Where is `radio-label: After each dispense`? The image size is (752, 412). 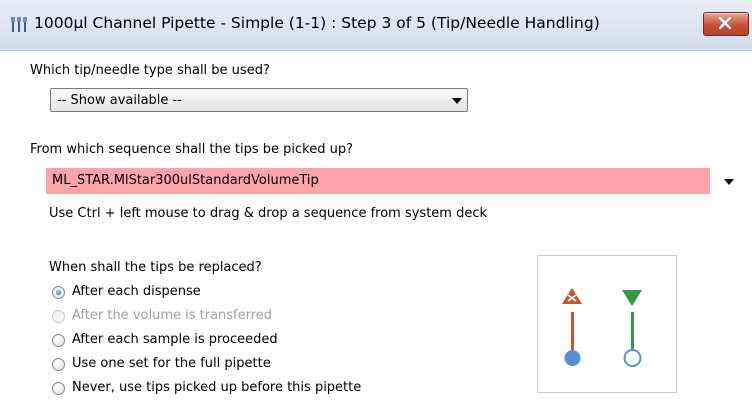
radio-label: After each dispense is located at coordinates (136, 291).